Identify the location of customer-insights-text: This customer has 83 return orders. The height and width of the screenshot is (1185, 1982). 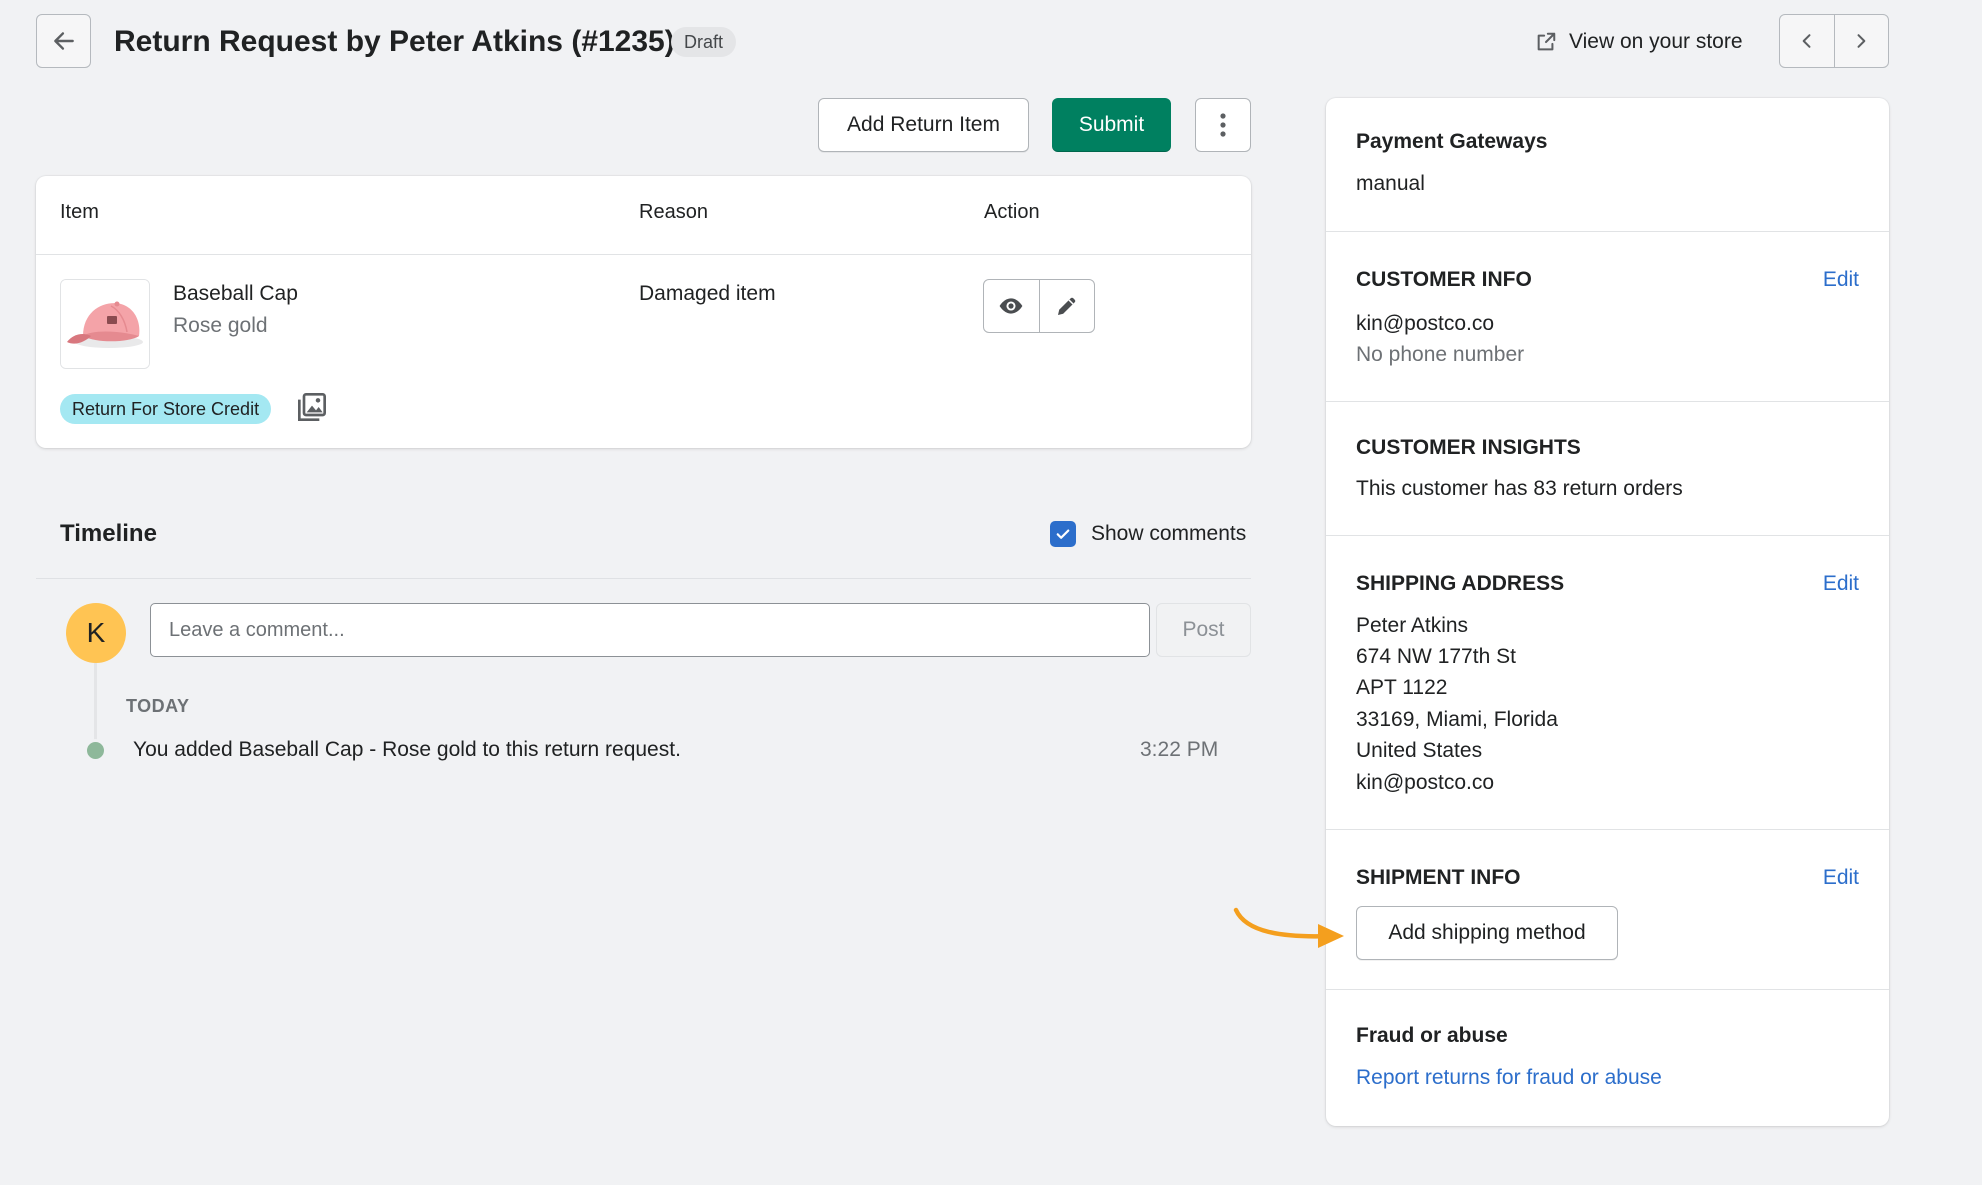
(1519, 488).